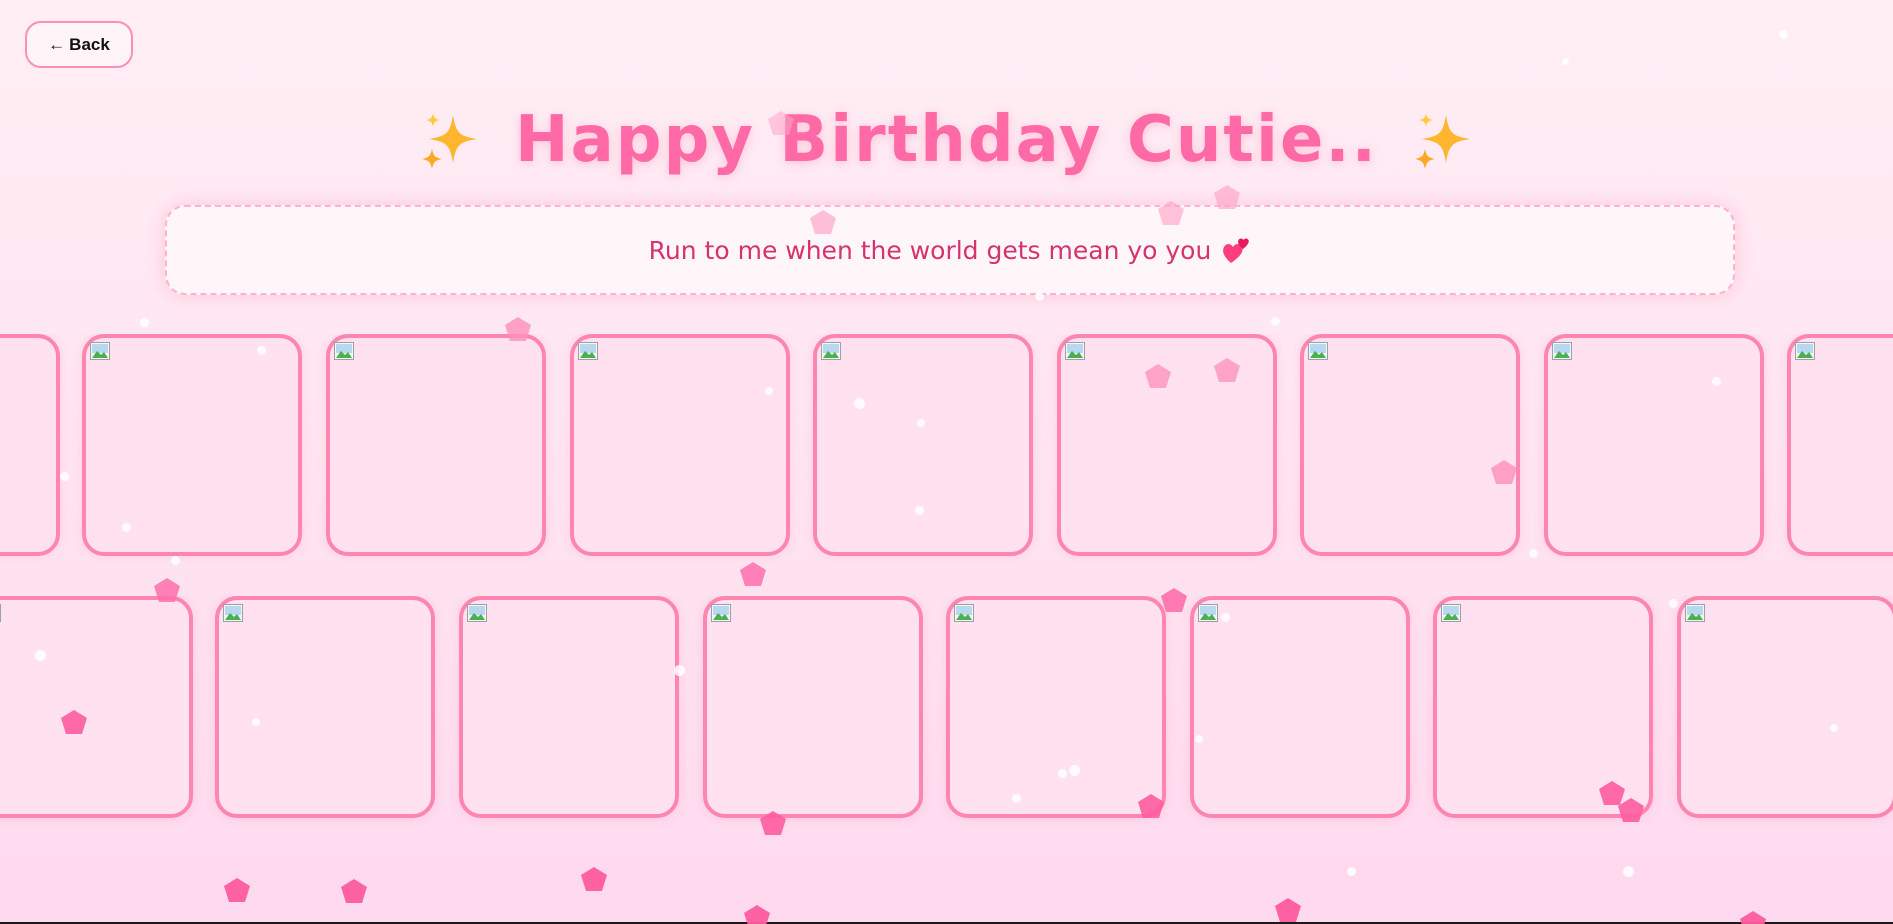 This screenshot has width=1893, height=924. I want to click on back-button-label: Back, so click(89, 44).